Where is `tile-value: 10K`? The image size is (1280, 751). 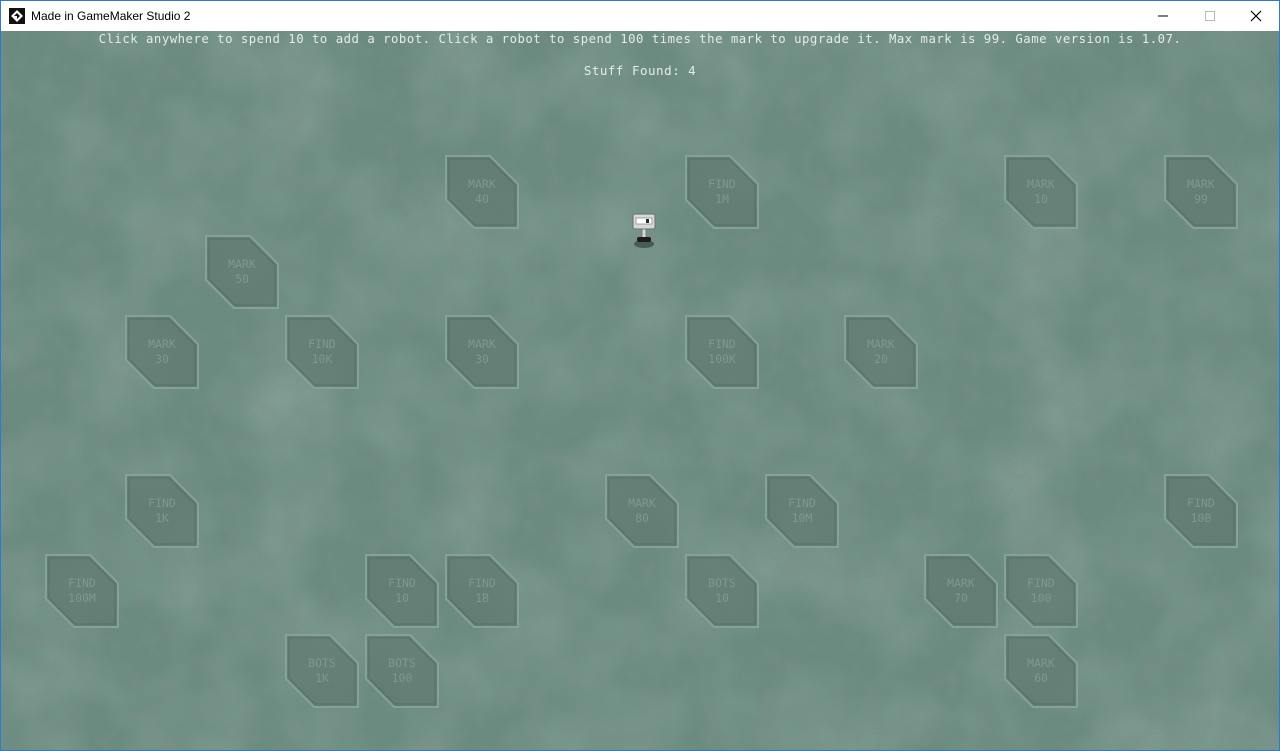 tile-value: 10K is located at coordinates (322, 359).